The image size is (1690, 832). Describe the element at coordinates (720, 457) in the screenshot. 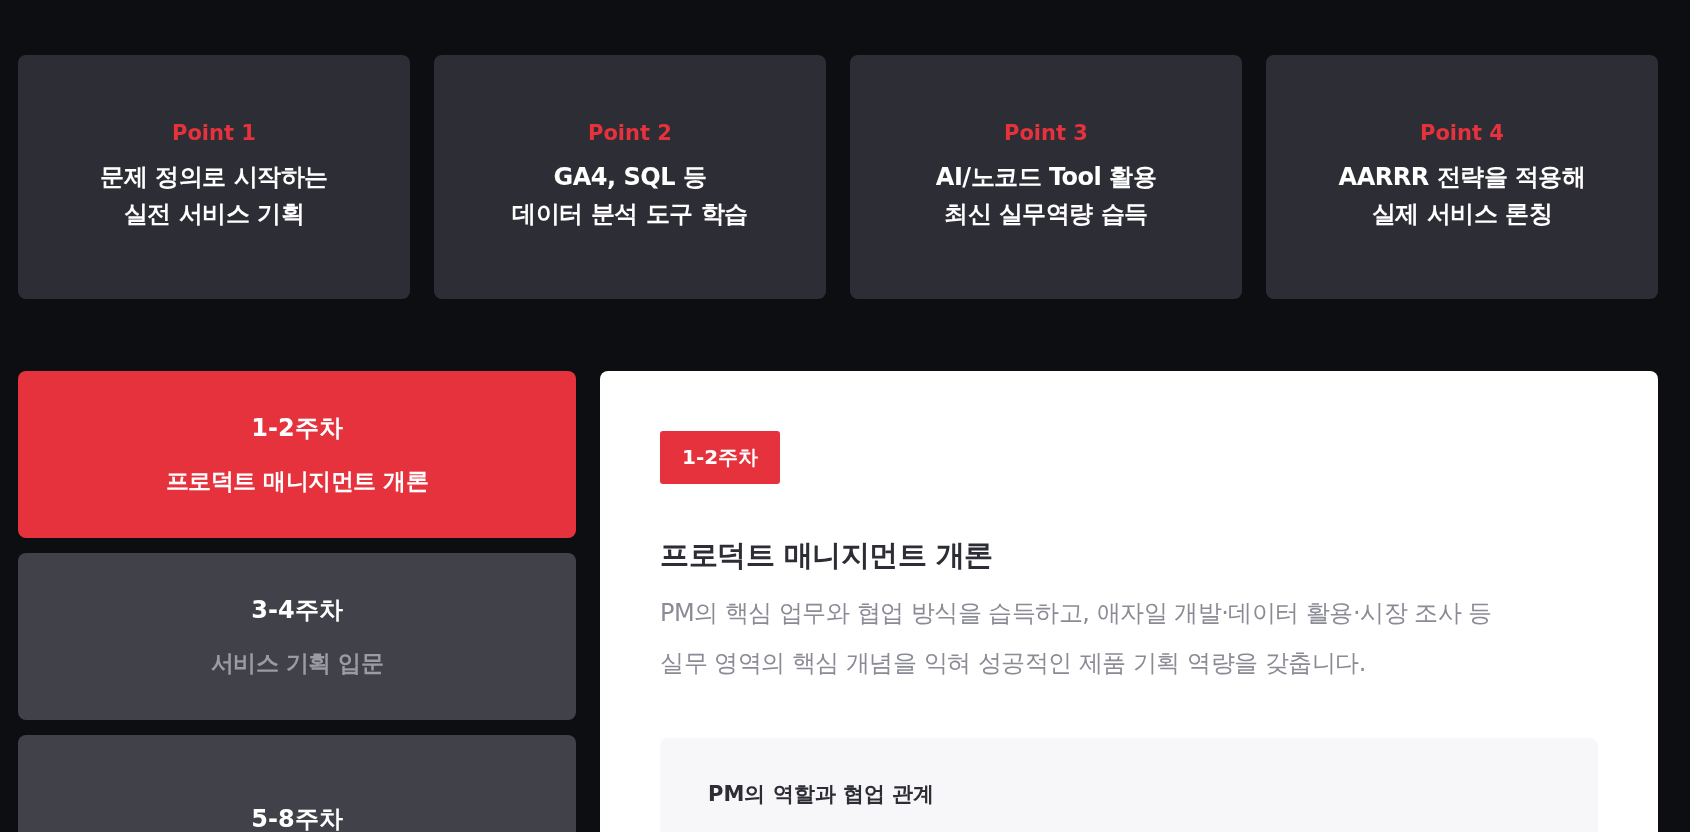

I see `week-badge: 1-2주차` at that location.